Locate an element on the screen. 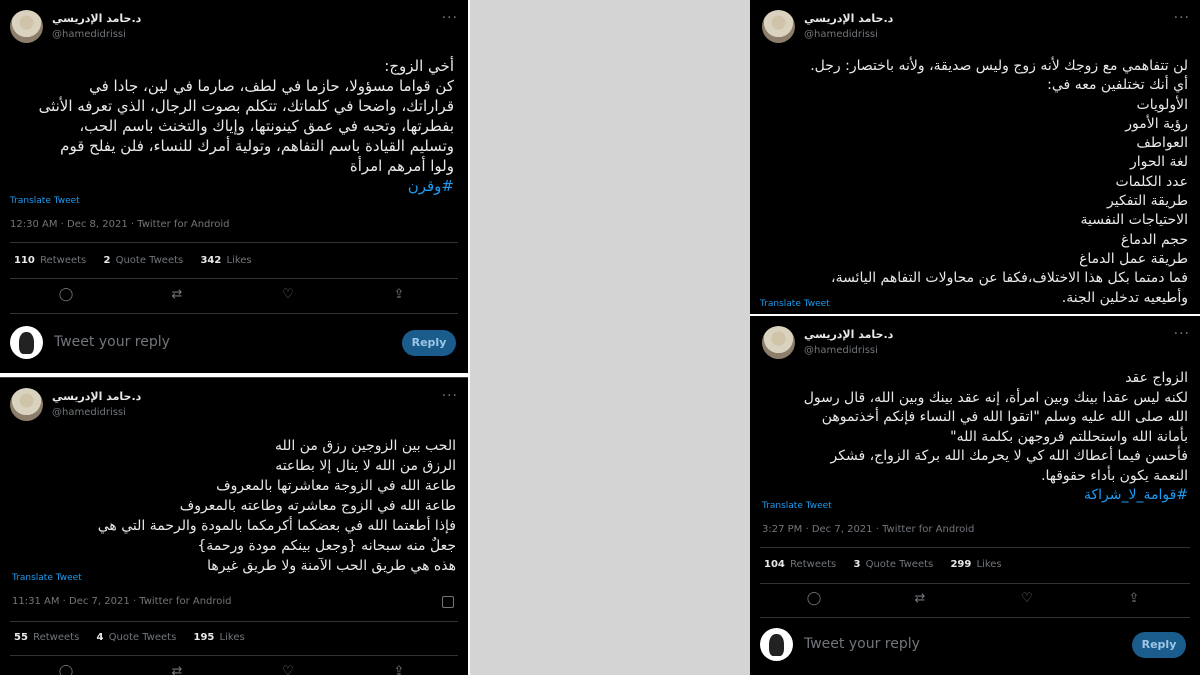 Image resolution: width=1200 pixels, height=675 pixels. retweet-count: 110 Retweets is located at coordinates (50, 260).